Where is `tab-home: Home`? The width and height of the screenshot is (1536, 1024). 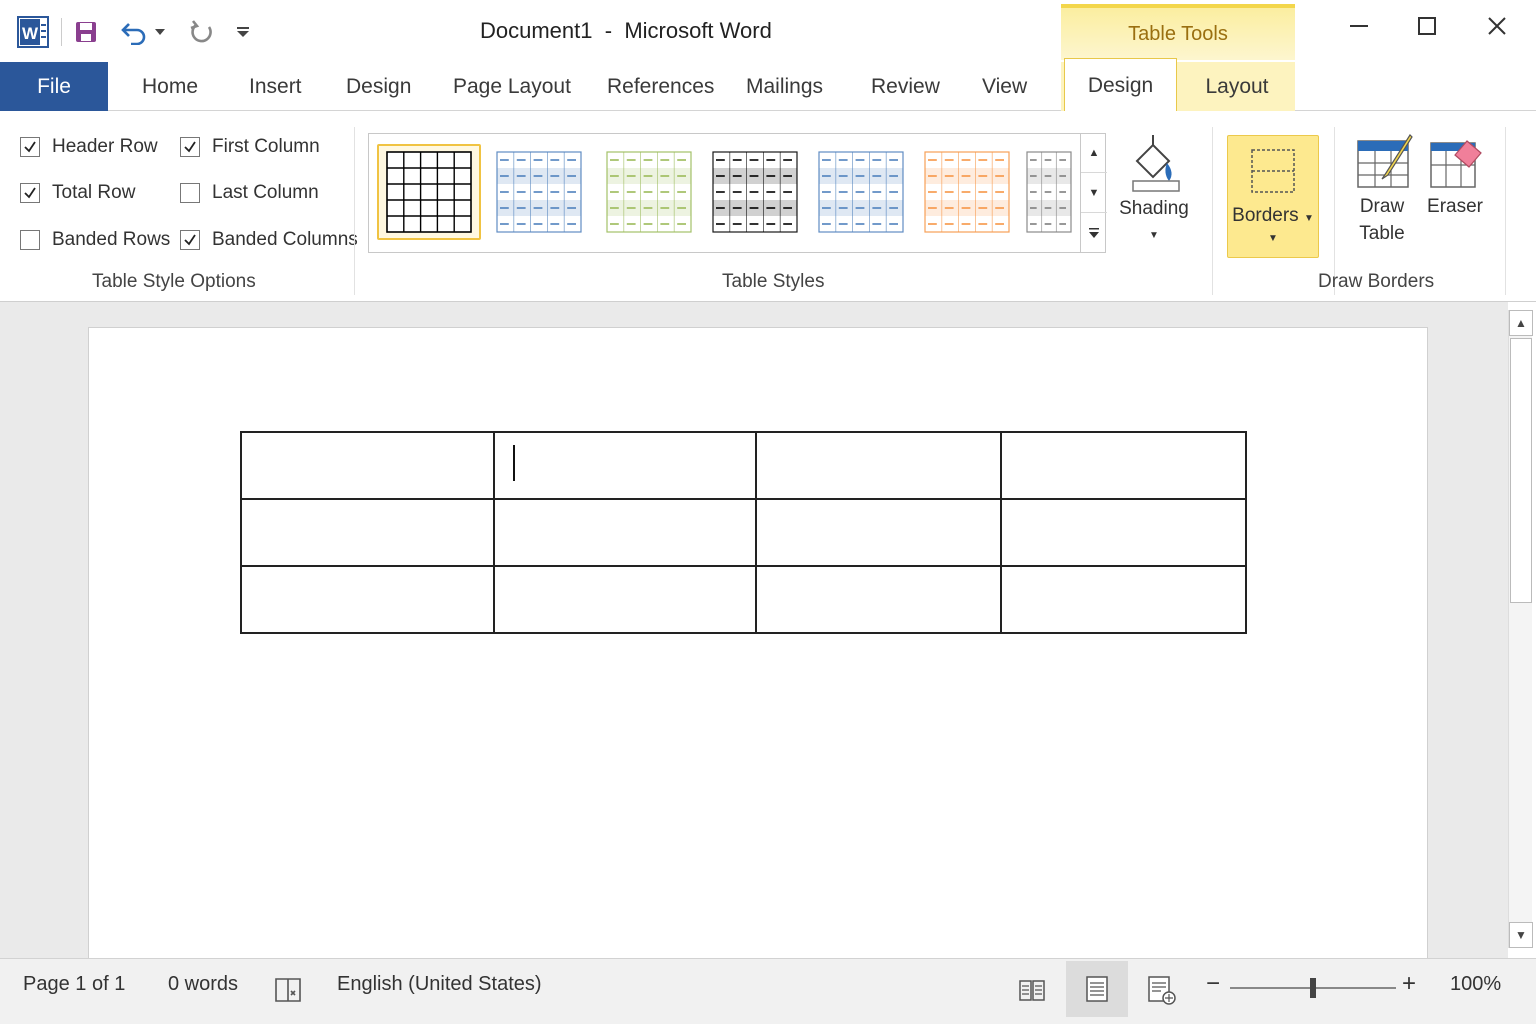
tab-home: Home is located at coordinates (170, 86).